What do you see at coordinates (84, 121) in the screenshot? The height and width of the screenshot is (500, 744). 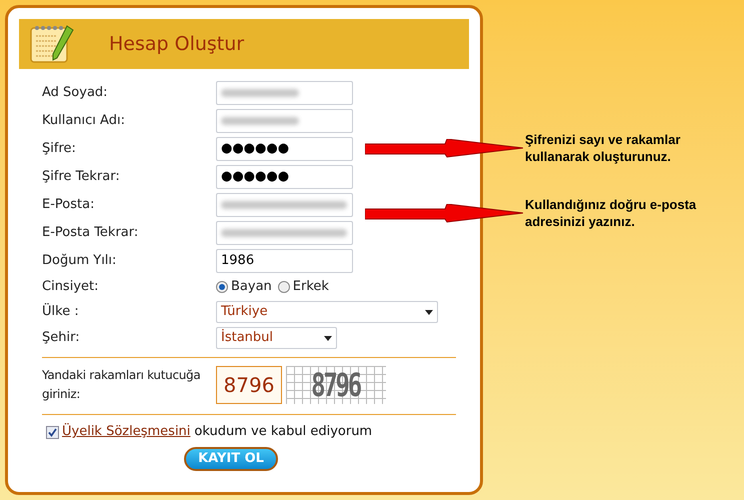 I see `field-label: Kullanıcı Adı:` at bounding box center [84, 121].